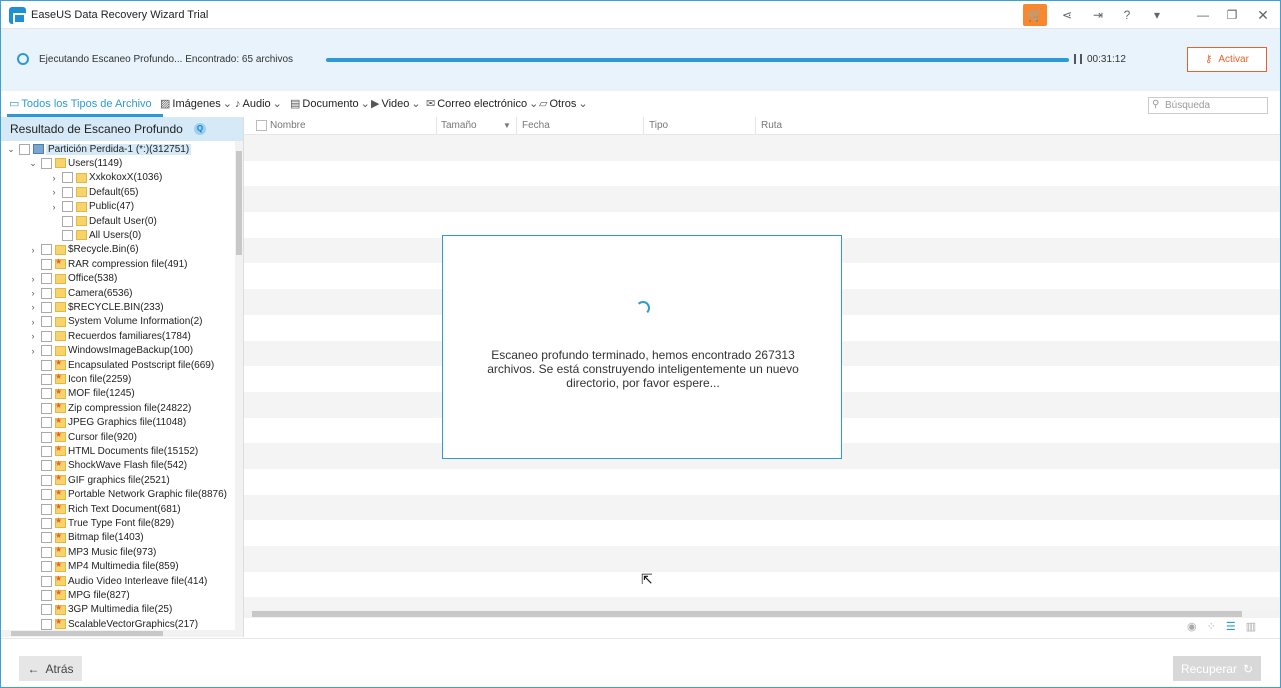 This screenshot has width=1281, height=688. I want to click on detail-view-icon: ▥, so click(1251, 626).